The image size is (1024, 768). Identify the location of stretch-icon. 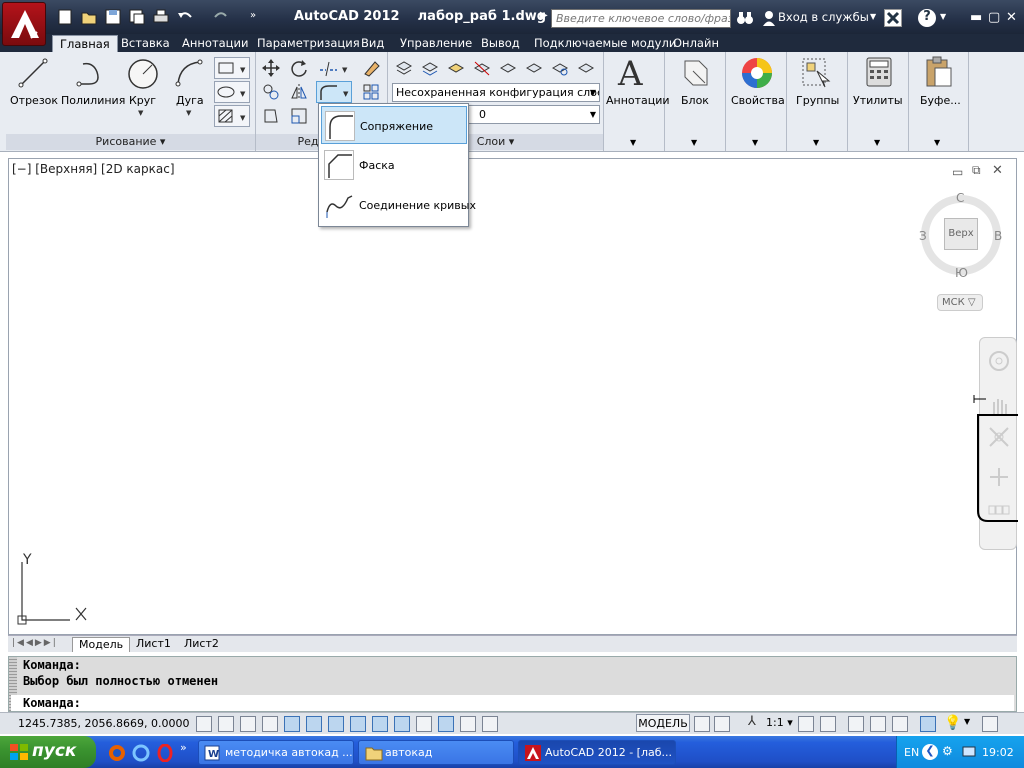
(271, 116).